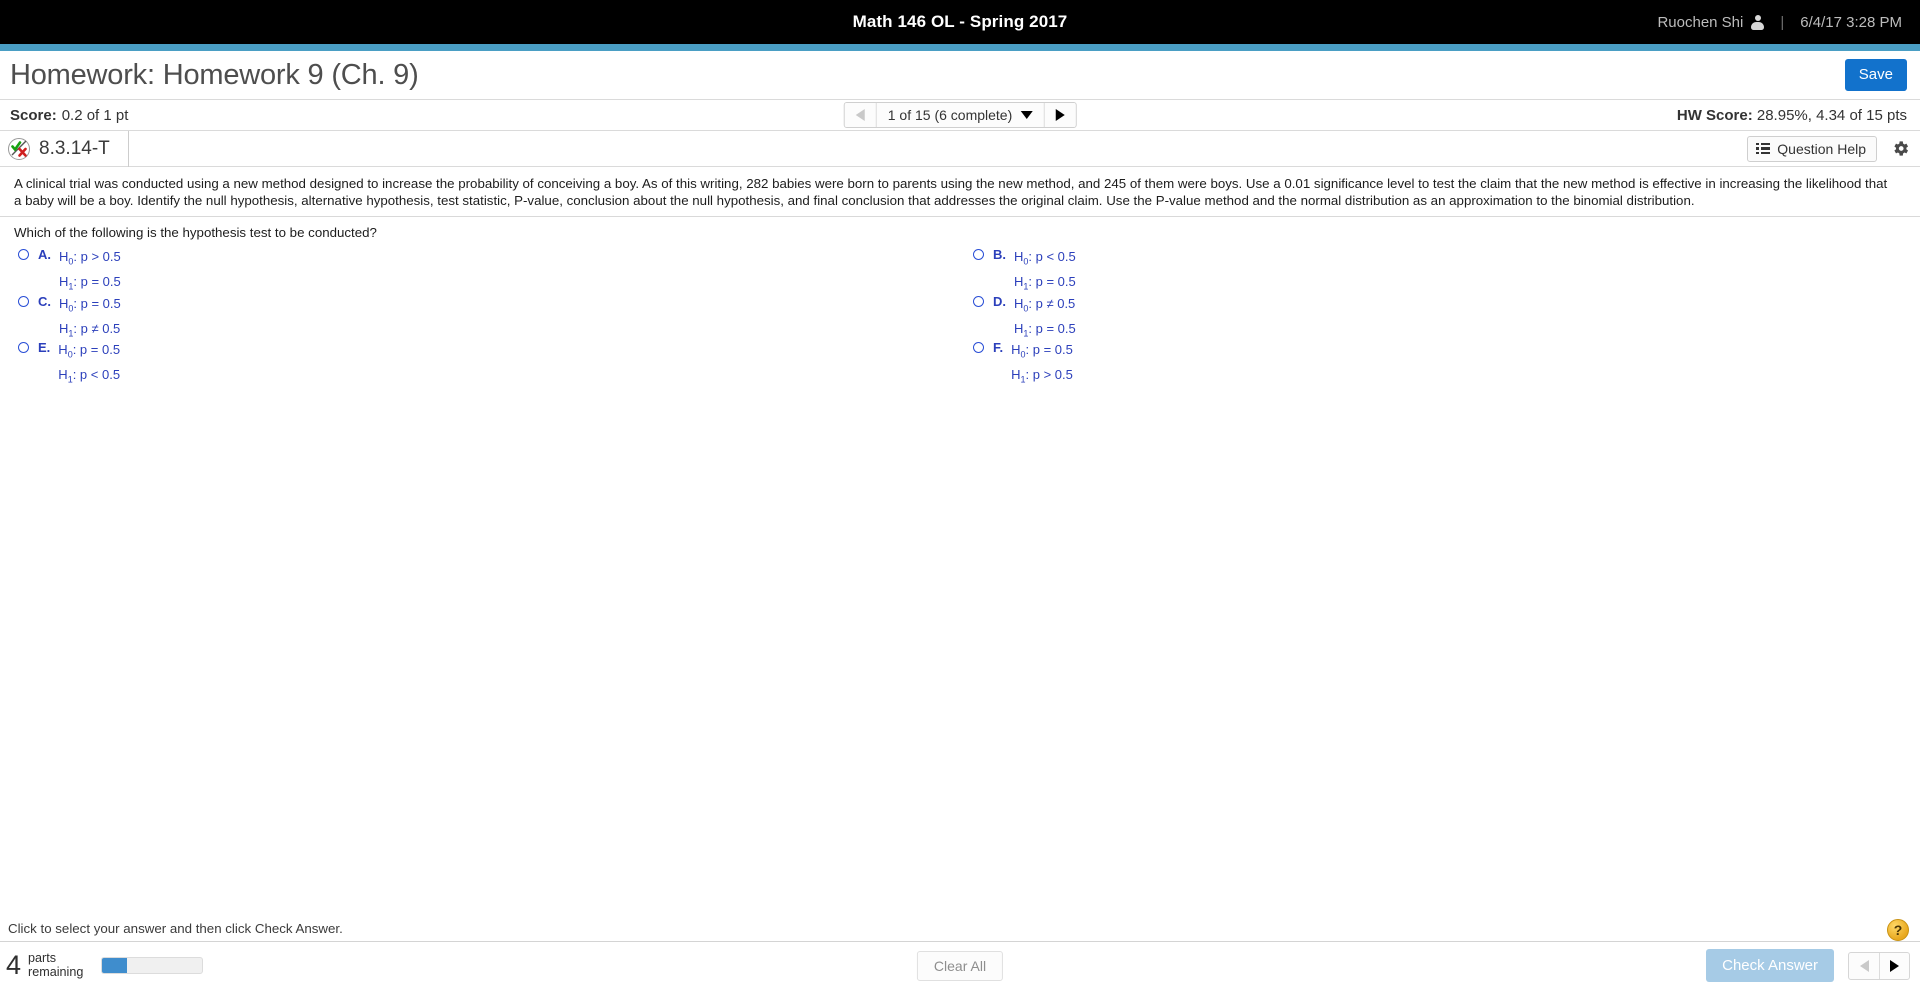  Describe the element at coordinates (44, 347) in the screenshot. I see `choice-letter-e: E.` at that location.